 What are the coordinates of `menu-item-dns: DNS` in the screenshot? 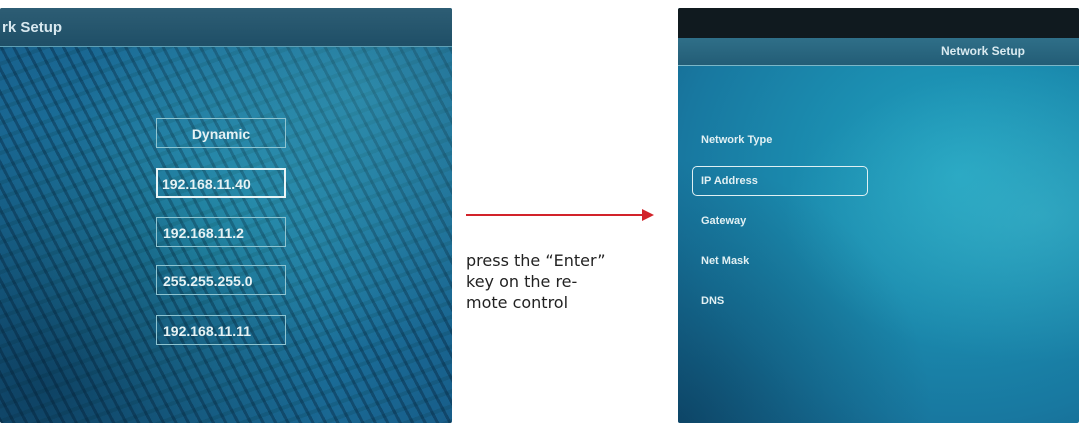 It's located at (712, 301).